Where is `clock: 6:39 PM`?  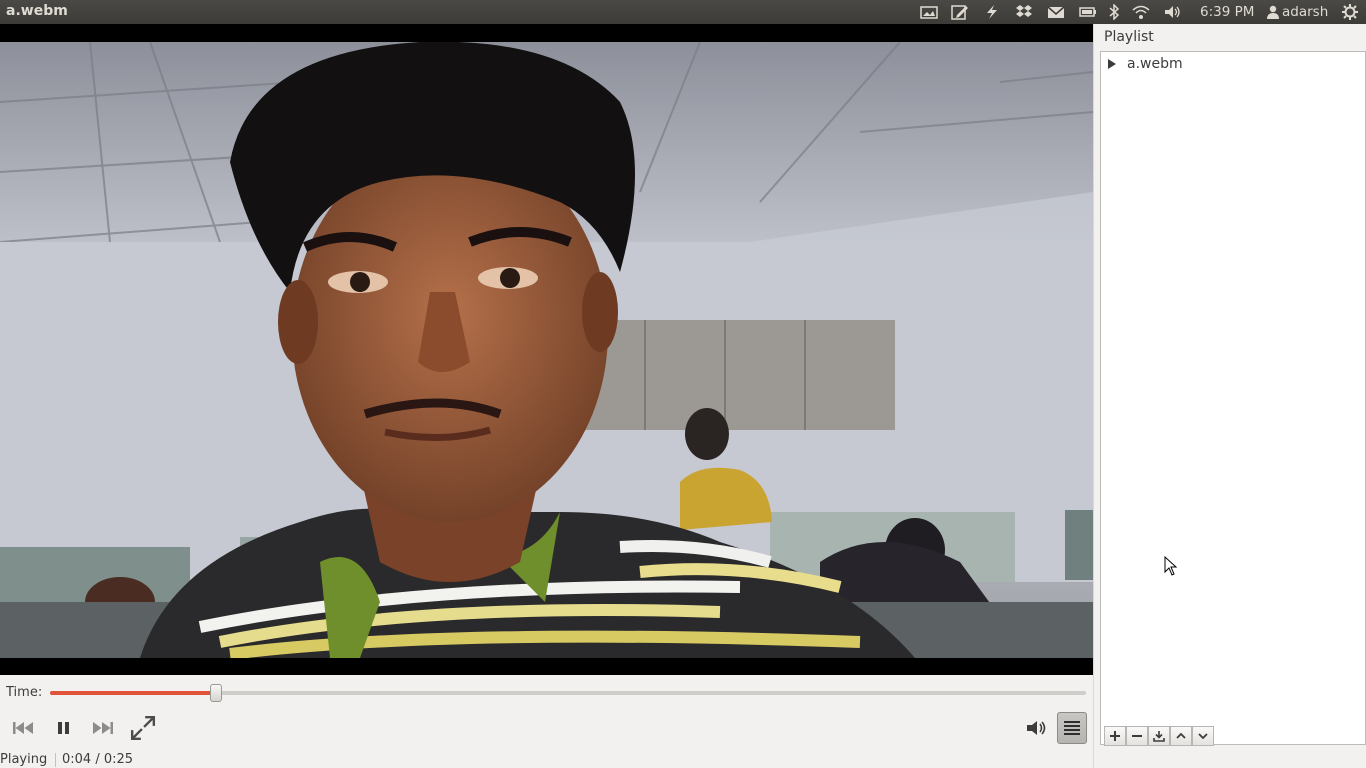 clock: 6:39 PM is located at coordinates (1227, 12).